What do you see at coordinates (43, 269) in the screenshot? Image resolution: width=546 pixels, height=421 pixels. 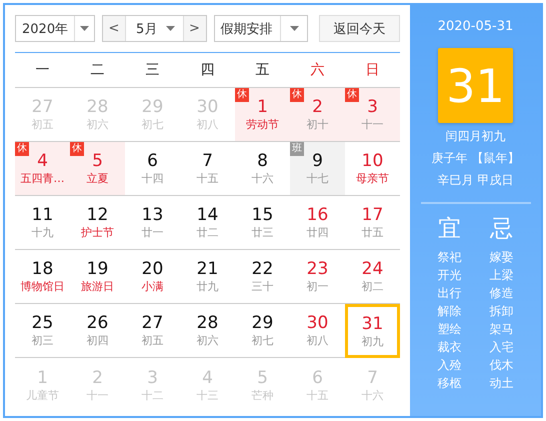 I see `day-number: 18` at bounding box center [43, 269].